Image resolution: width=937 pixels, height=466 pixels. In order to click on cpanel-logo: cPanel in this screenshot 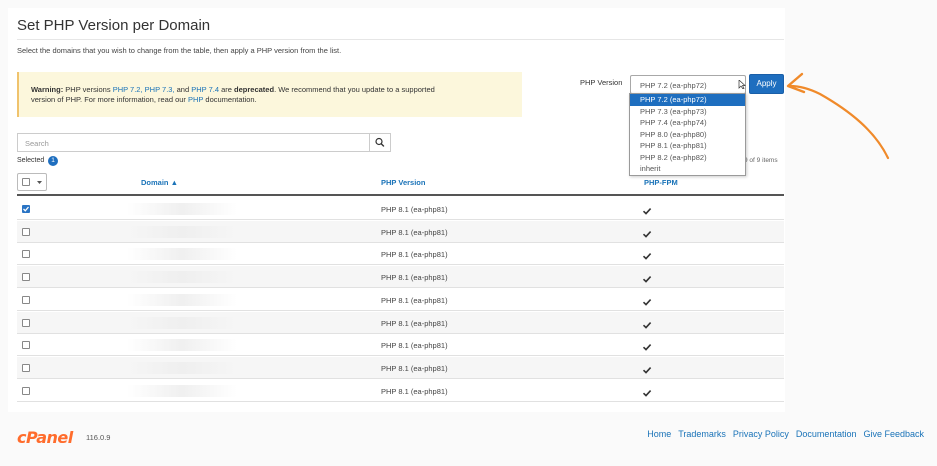, I will do `click(45, 437)`.